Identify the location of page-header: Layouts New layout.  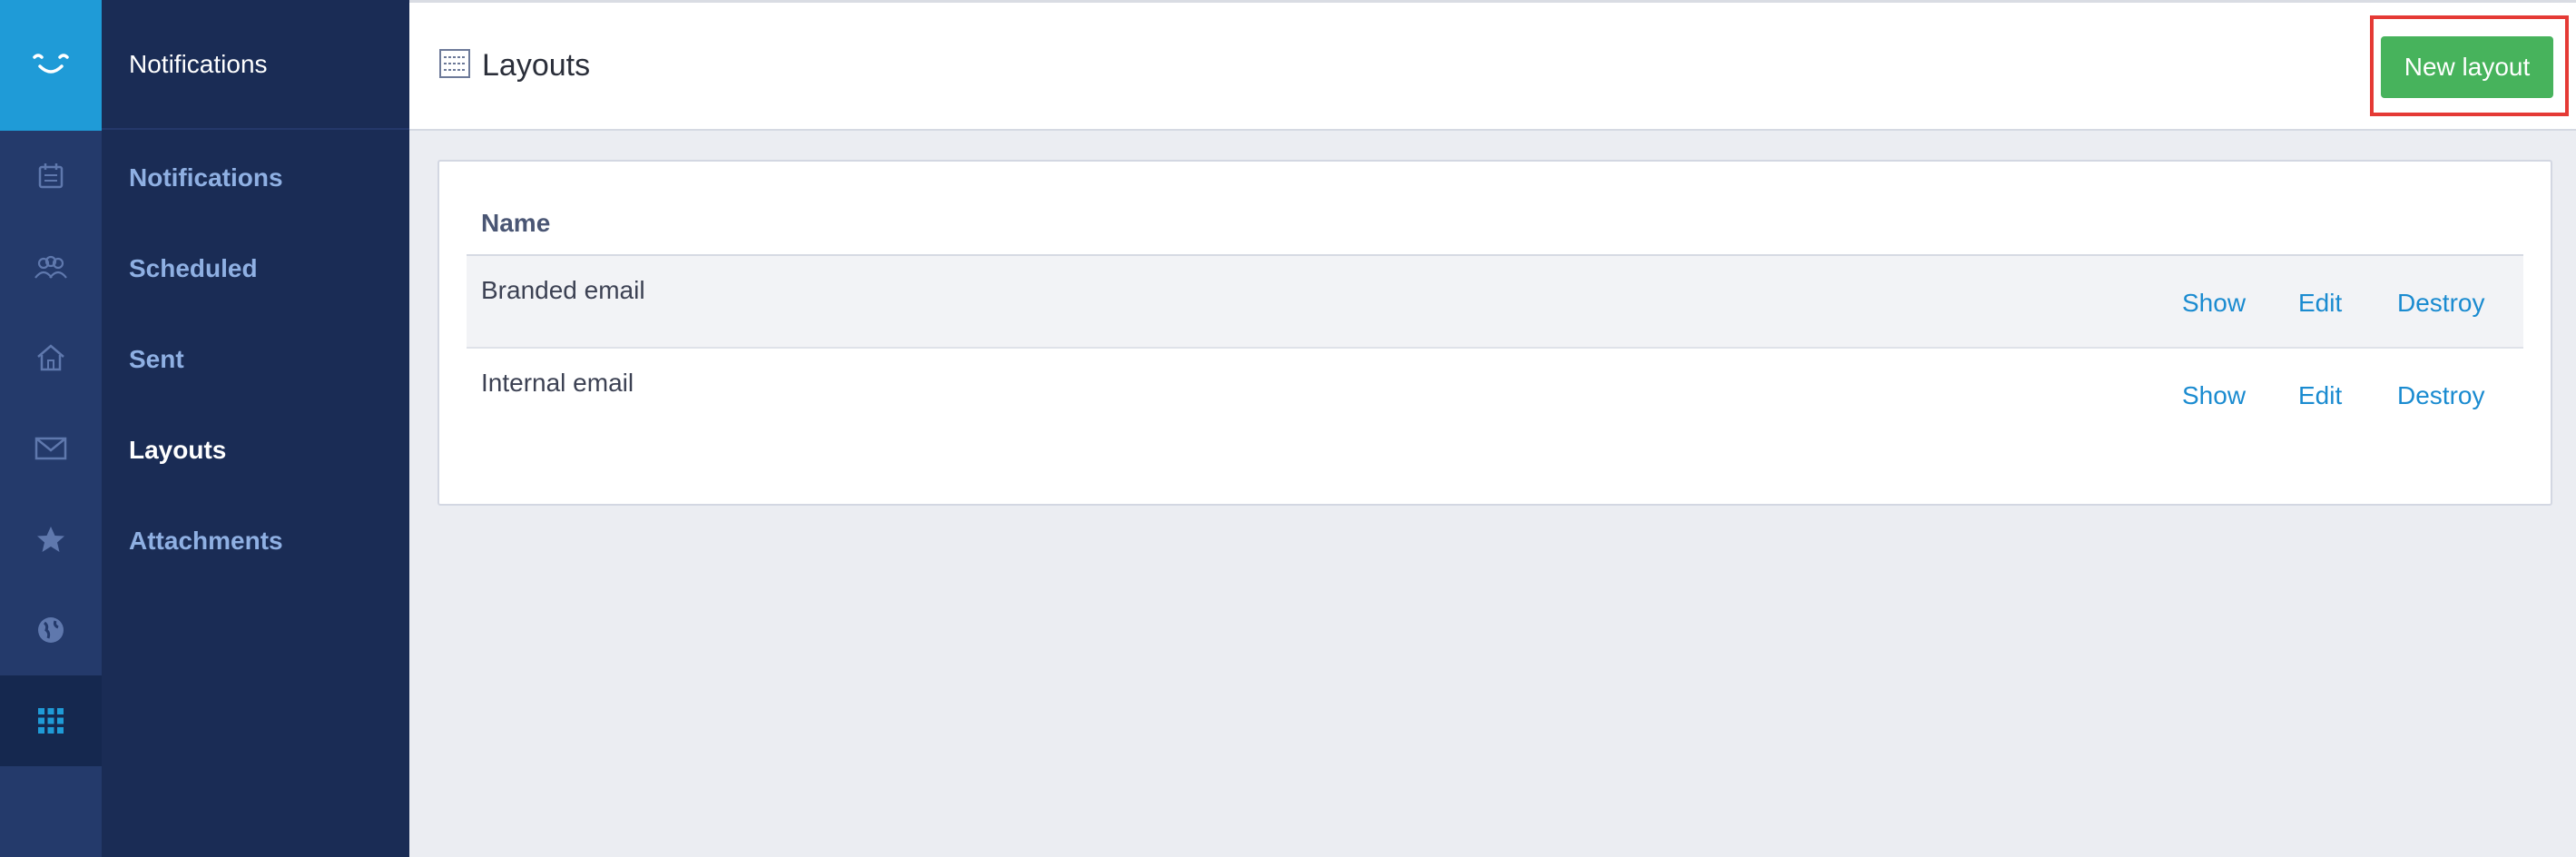
(1492, 65).